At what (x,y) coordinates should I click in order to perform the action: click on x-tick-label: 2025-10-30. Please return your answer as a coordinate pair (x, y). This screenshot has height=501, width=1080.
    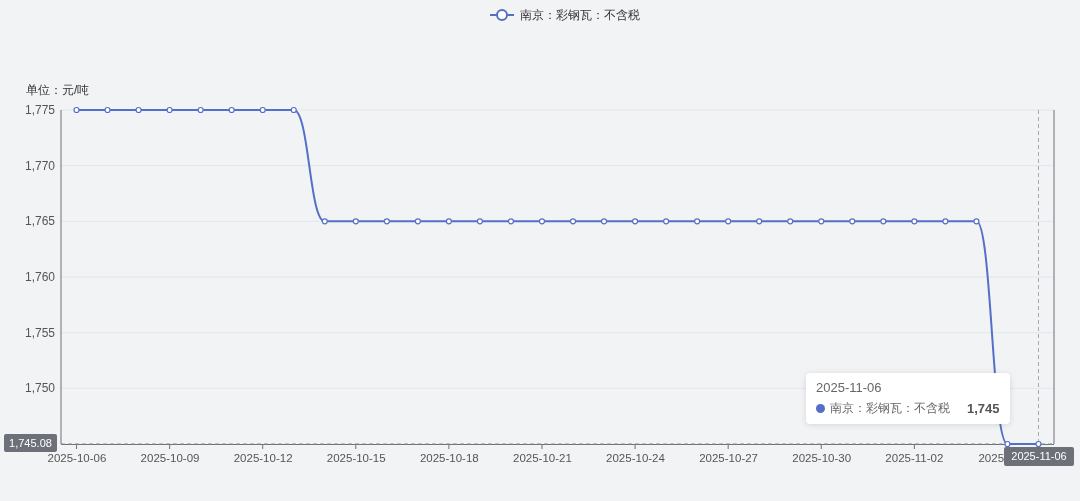
    Looking at the image, I should click on (822, 458).